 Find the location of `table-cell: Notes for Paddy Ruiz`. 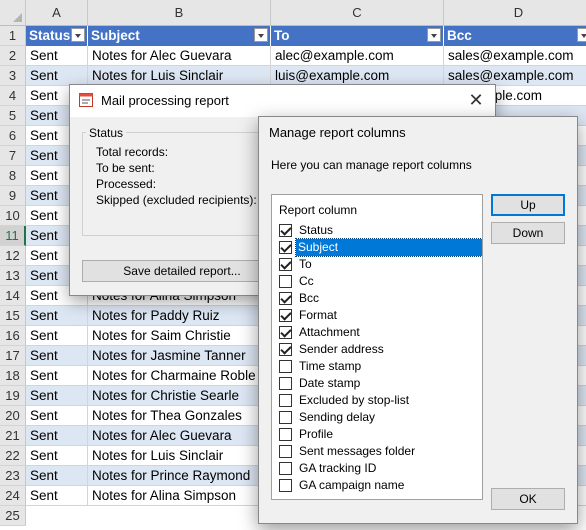

table-cell: Notes for Paddy Ruiz is located at coordinates (179, 316).